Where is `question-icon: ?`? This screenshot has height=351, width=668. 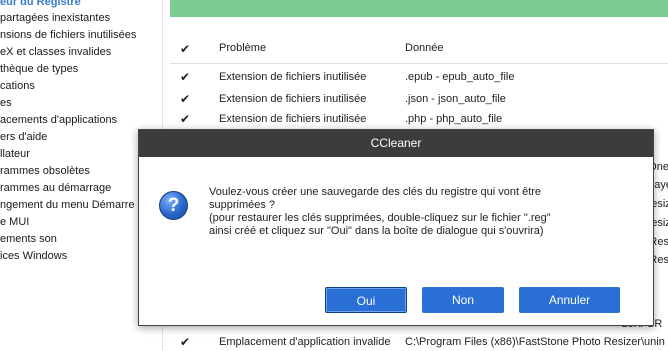
question-icon: ? is located at coordinates (173, 205).